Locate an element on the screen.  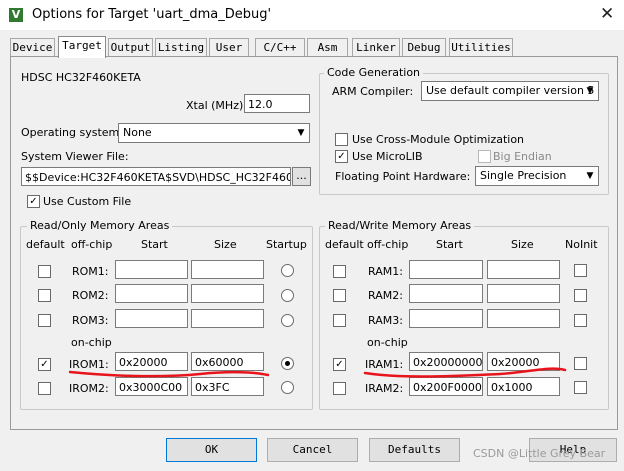
defaults-button: Defaults is located at coordinates (414, 450).